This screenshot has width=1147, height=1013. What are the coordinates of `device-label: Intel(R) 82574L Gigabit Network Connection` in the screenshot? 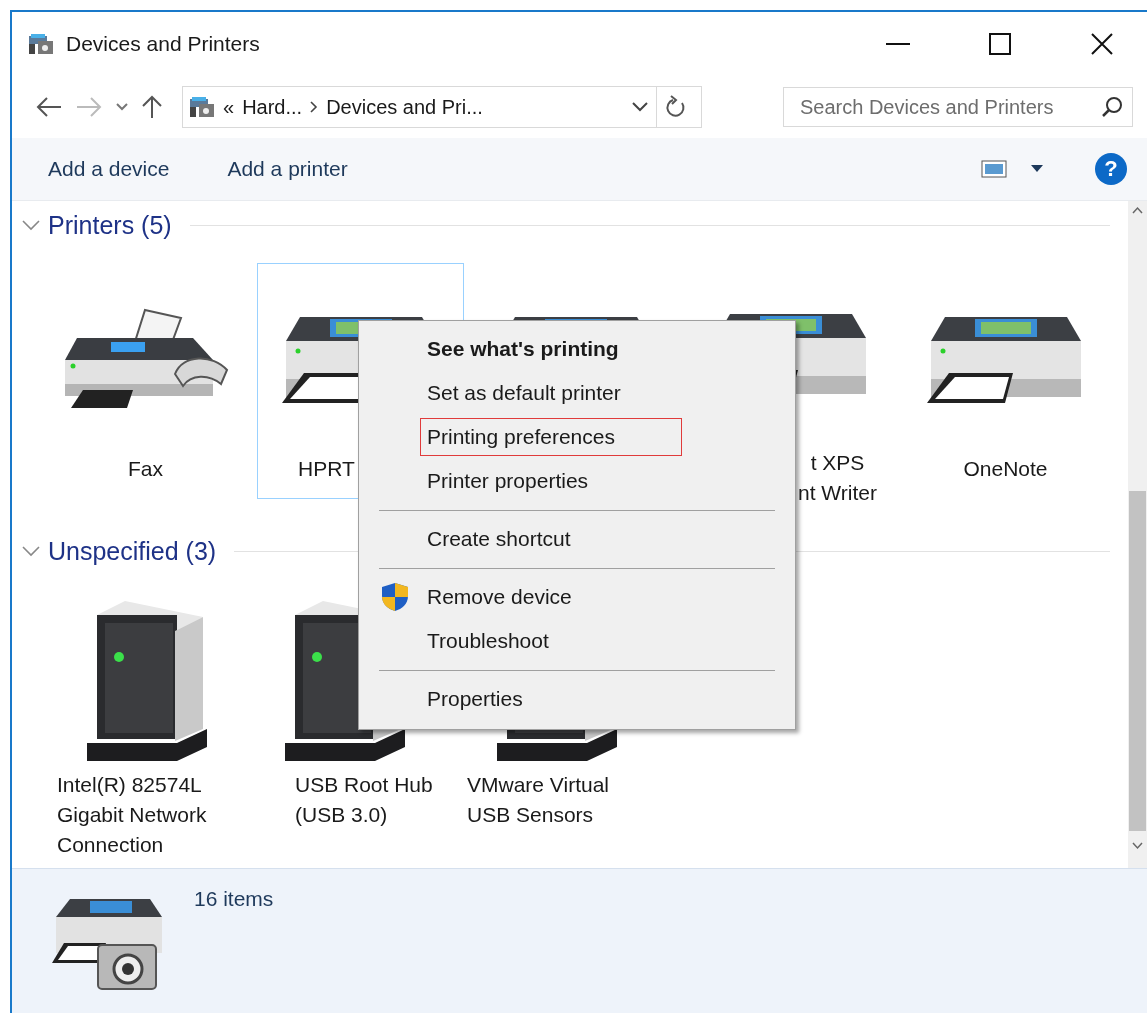 It's located at (132, 815).